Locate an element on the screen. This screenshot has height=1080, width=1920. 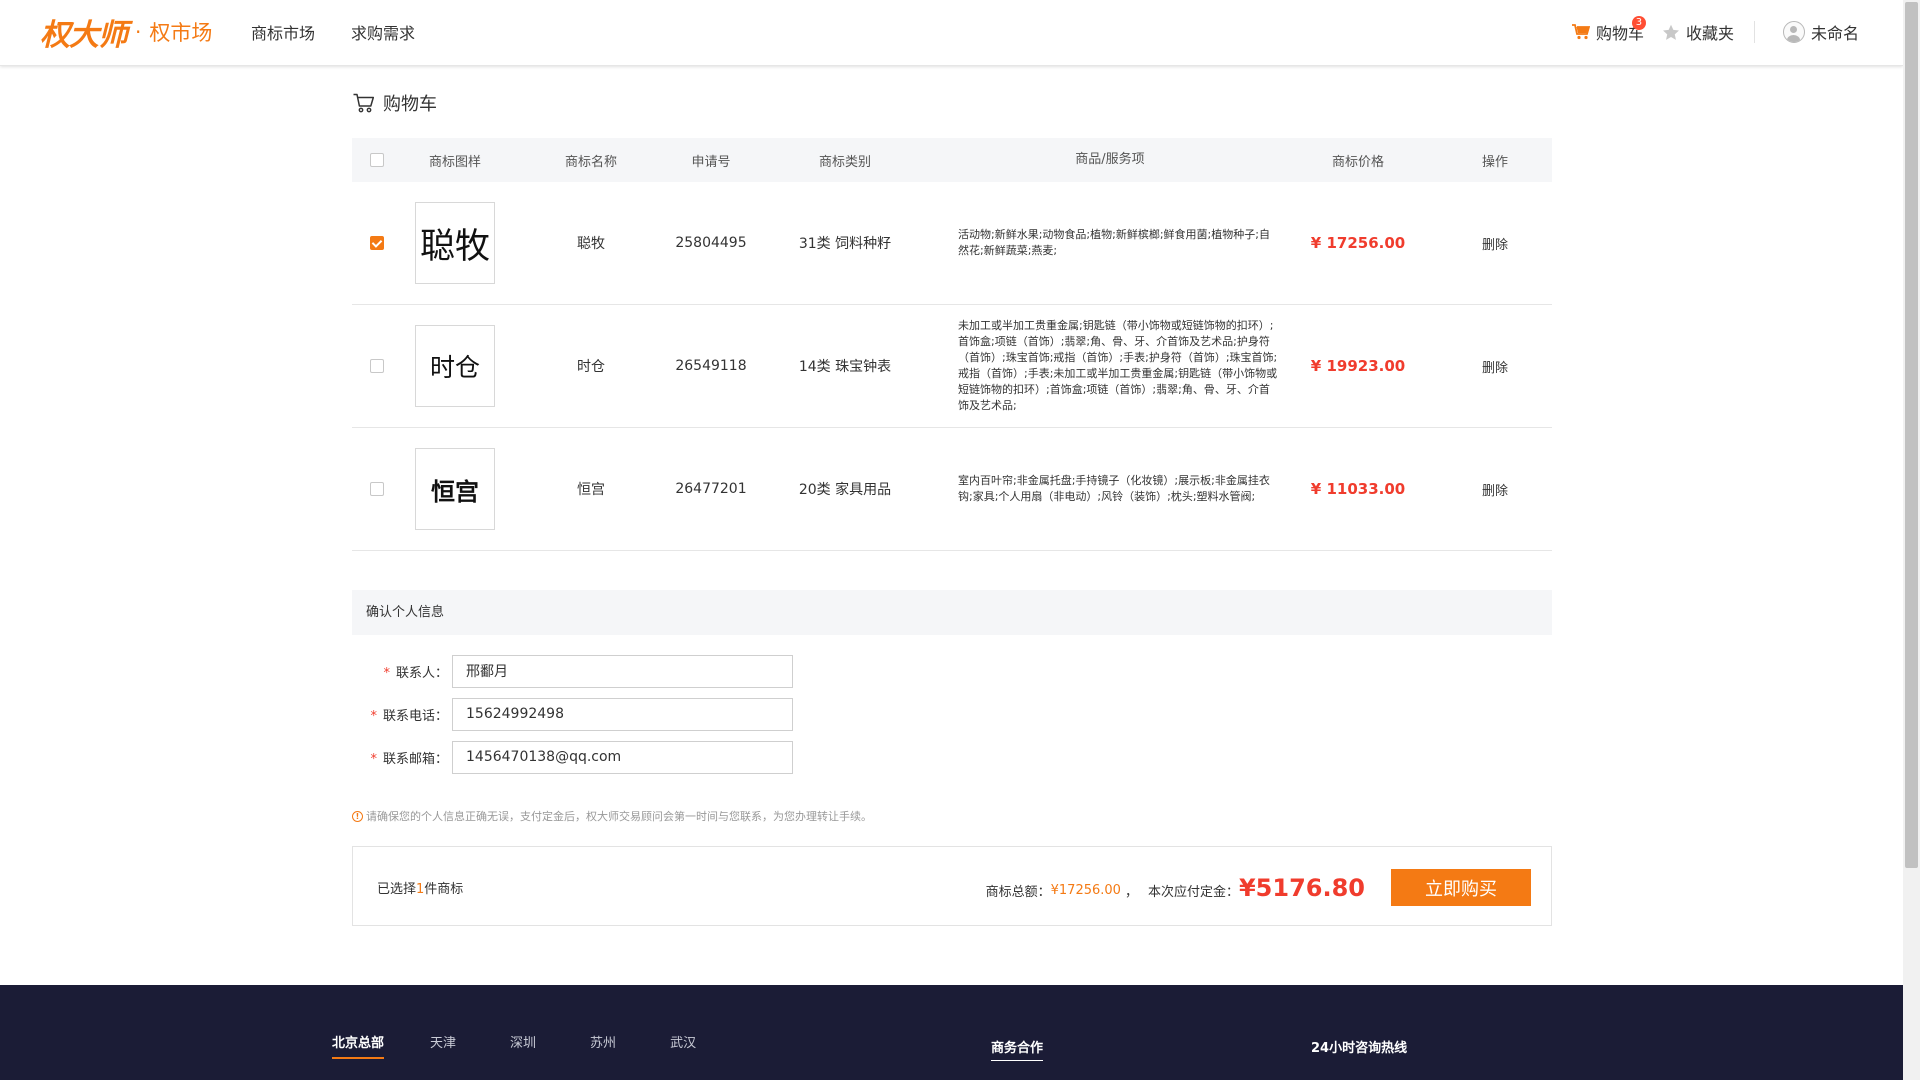
personal-info-header: 确认个人信息 is located at coordinates (952, 612).